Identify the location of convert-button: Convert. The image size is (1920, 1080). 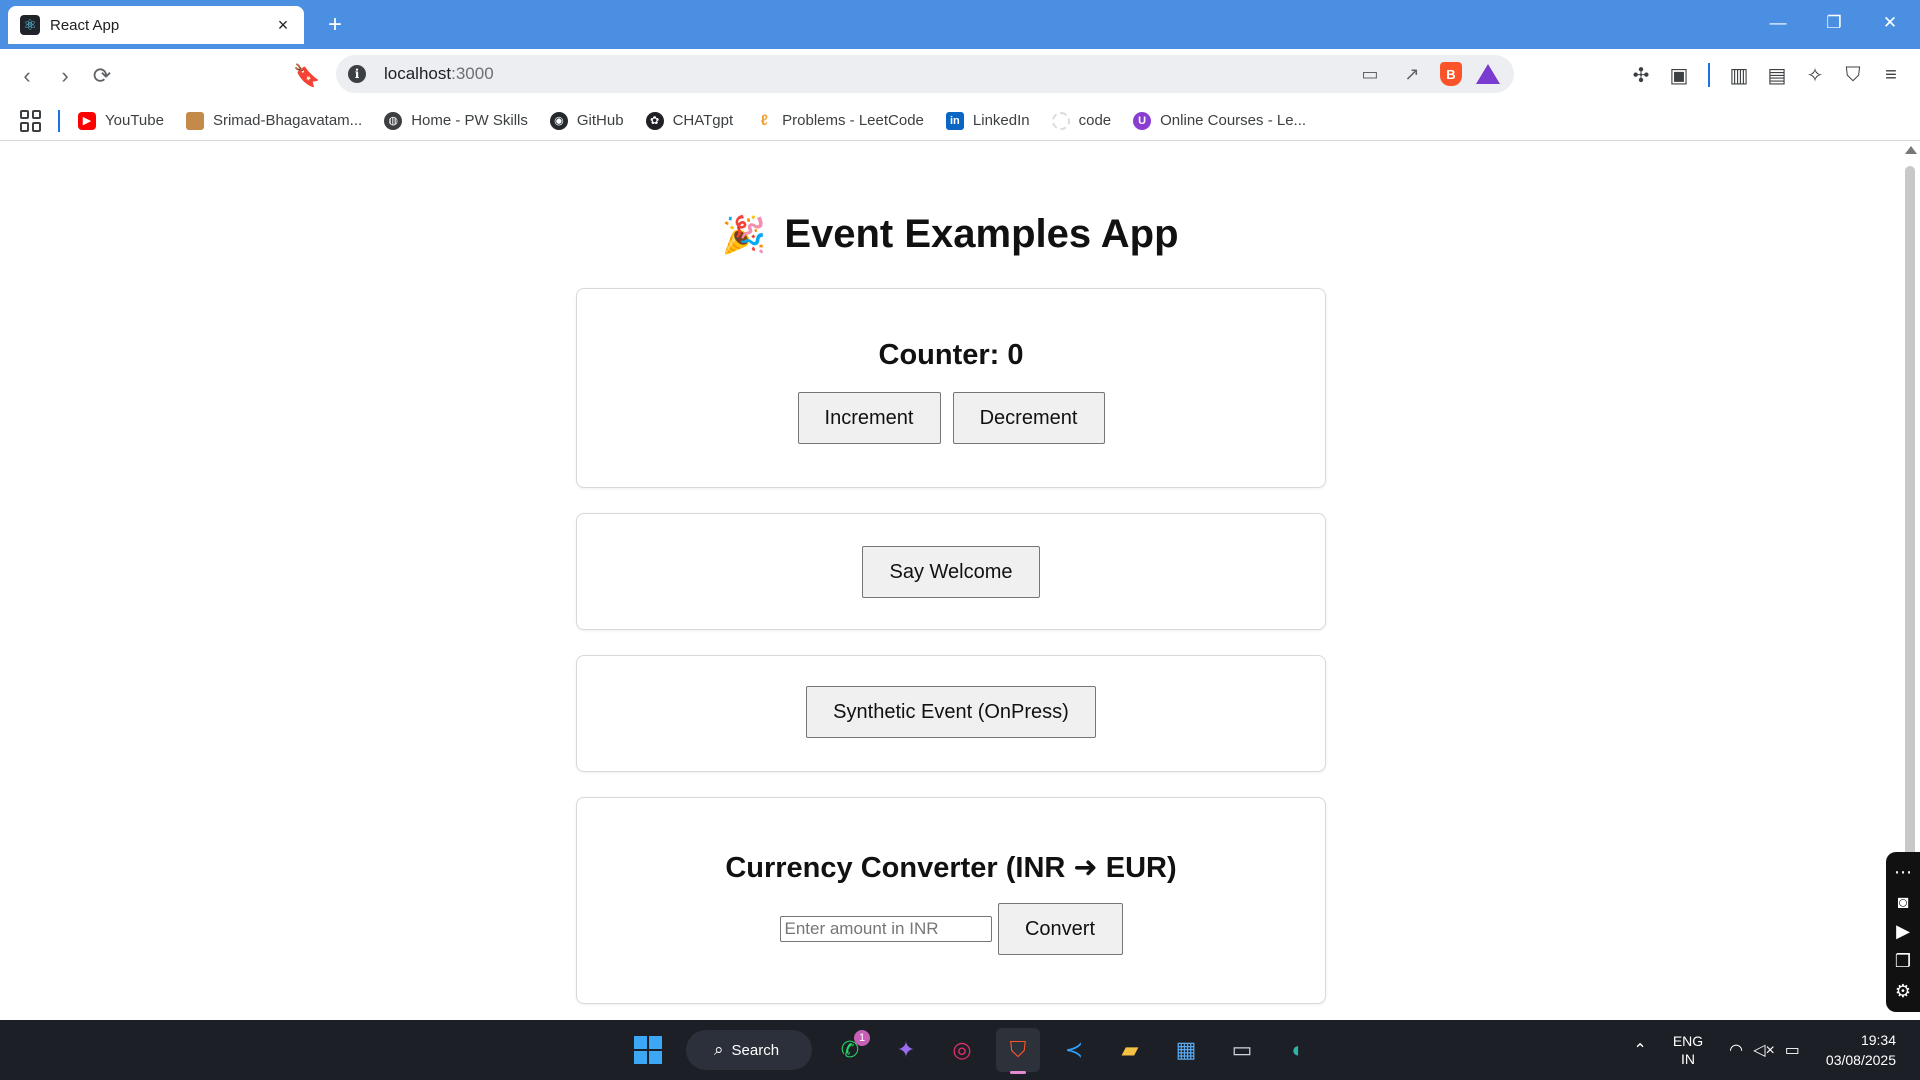
(1060, 929).